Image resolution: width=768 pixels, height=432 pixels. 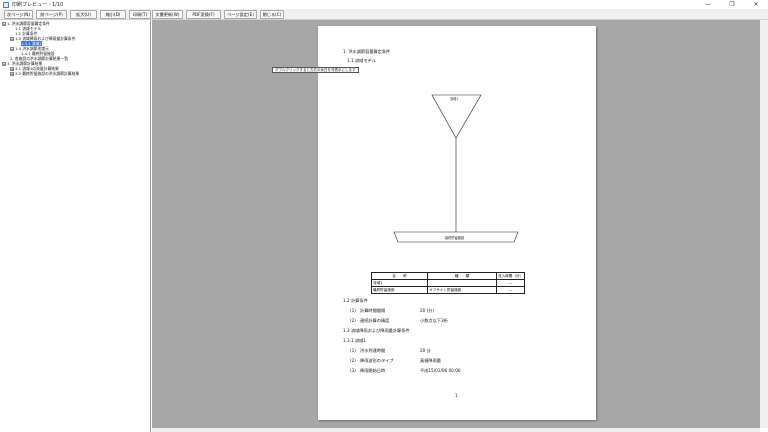 I want to click on section-heading: 1.3 流域降雨および降雨量計算条件, so click(x=376, y=330).